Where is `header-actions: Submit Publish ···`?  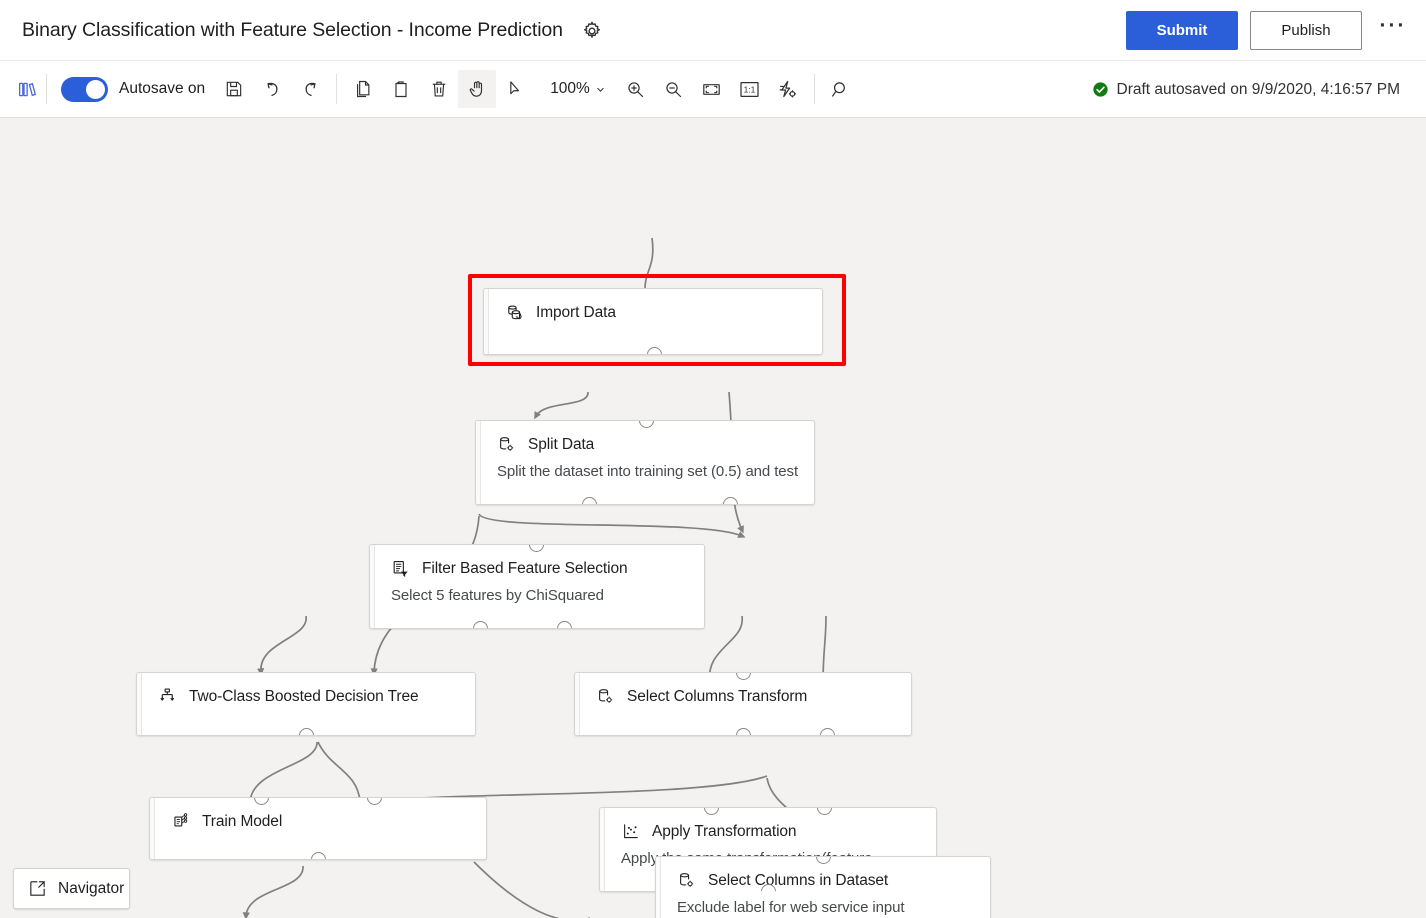
header-actions: Submit Publish ··· is located at coordinates (1268, 30).